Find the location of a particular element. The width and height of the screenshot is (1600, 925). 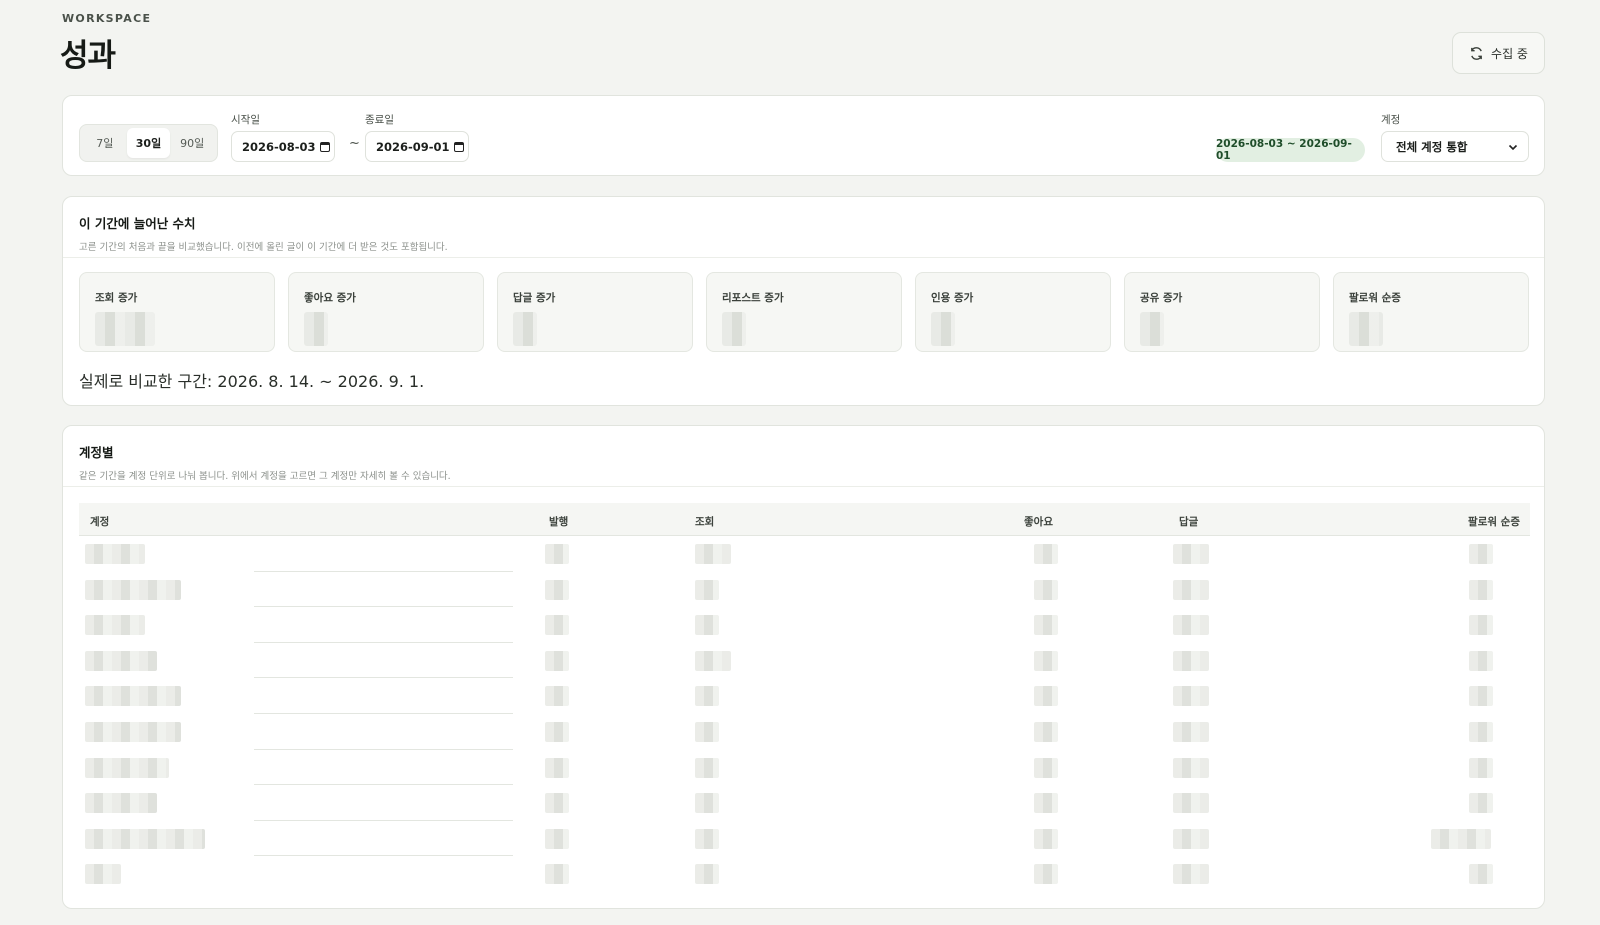

start-date-value: 2026-08-03 is located at coordinates (279, 146).